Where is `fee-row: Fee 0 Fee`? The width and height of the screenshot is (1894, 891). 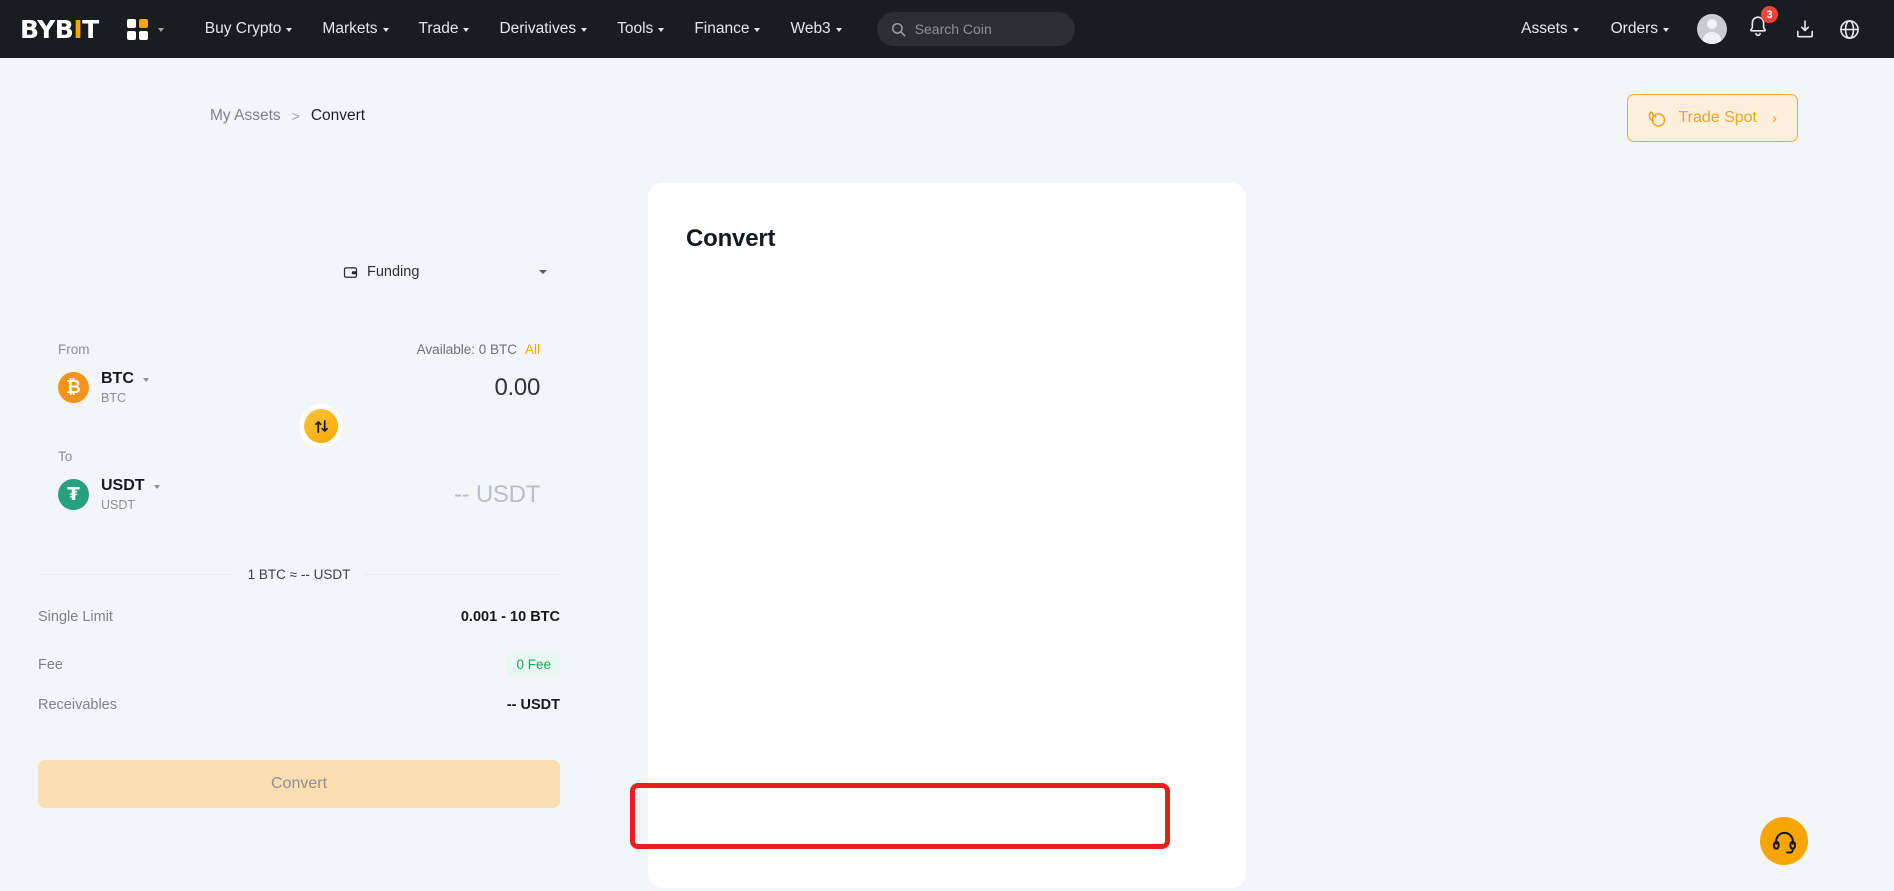
fee-row: Fee 0 Fee is located at coordinates (299, 664).